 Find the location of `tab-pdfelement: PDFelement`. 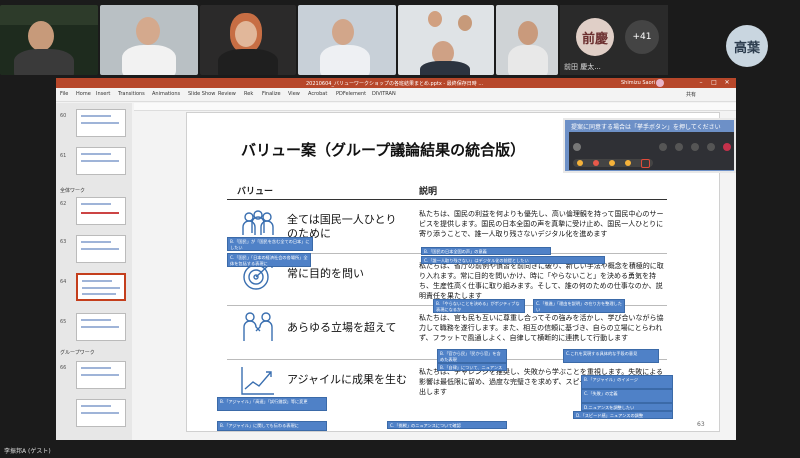

tab-pdfelement: PDFelement is located at coordinates (351, 94).